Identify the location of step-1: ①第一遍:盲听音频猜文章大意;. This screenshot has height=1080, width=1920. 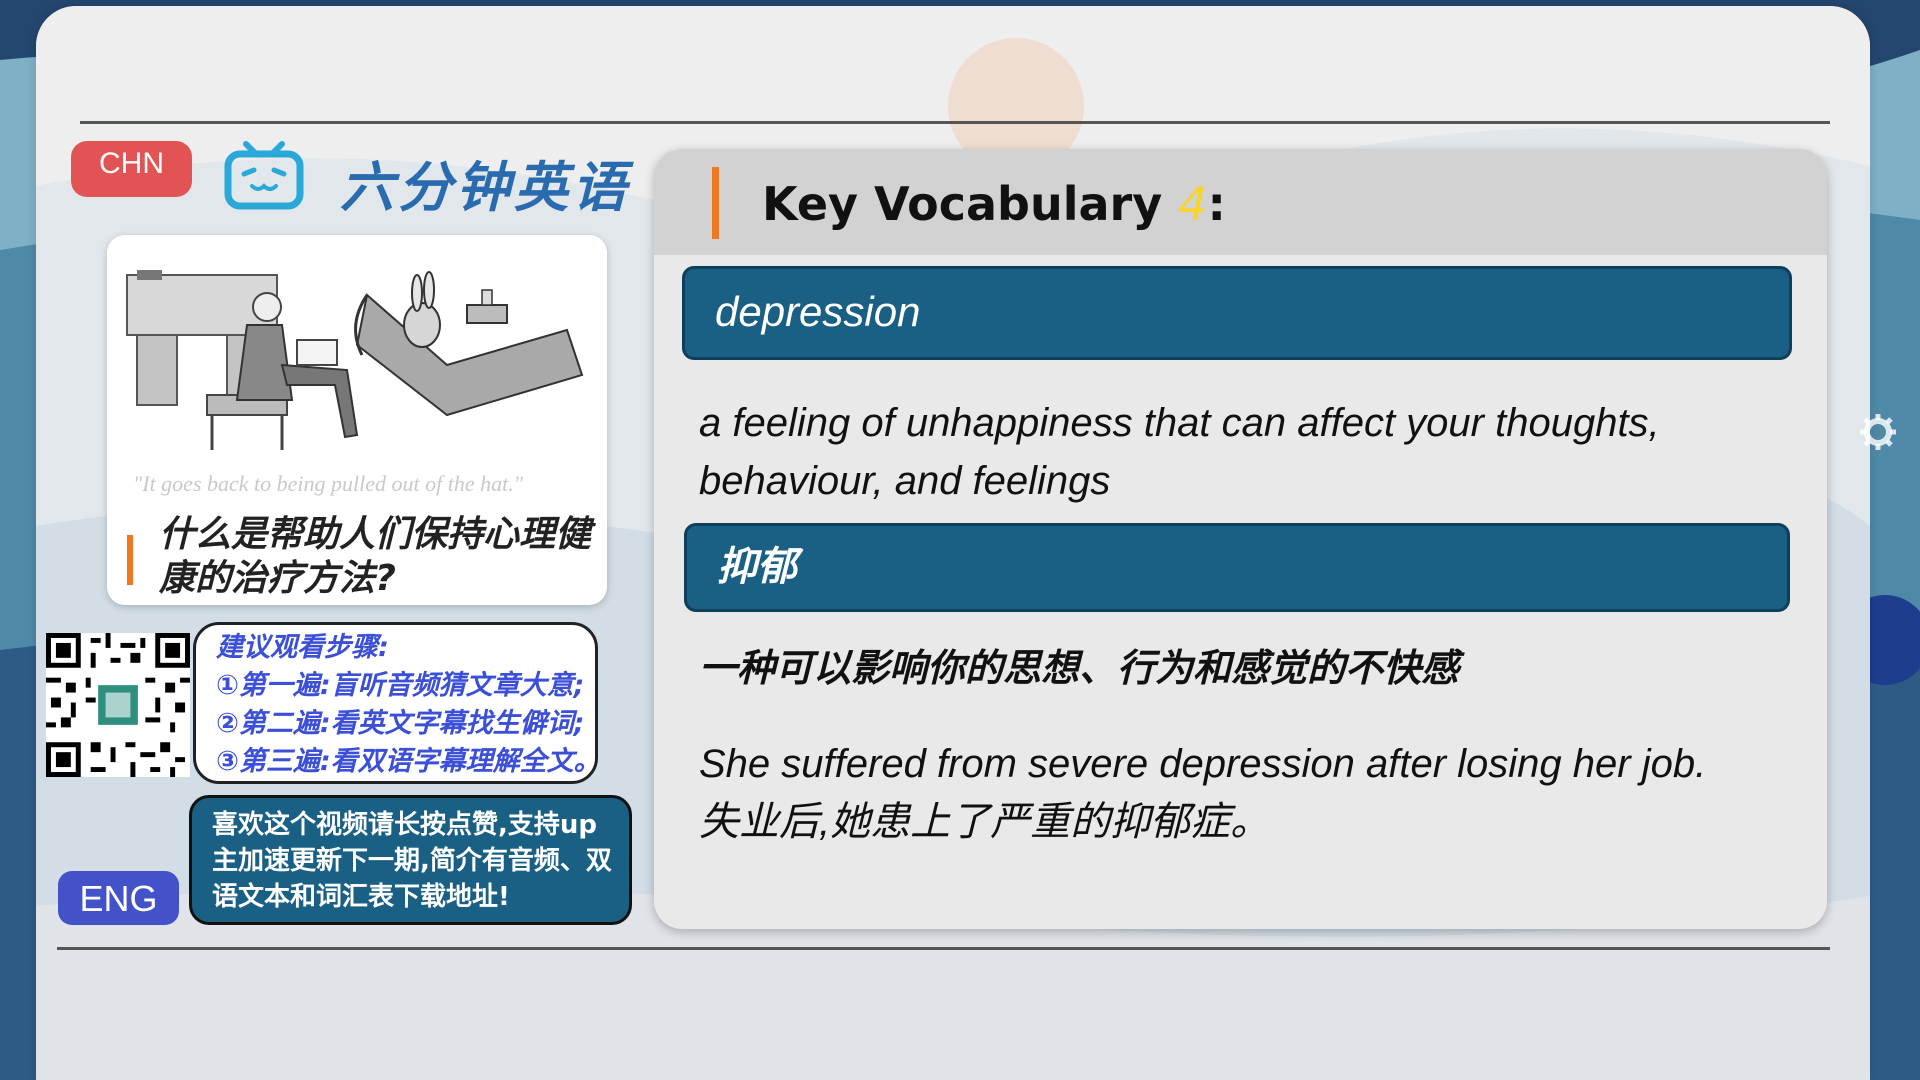
(400, 685).